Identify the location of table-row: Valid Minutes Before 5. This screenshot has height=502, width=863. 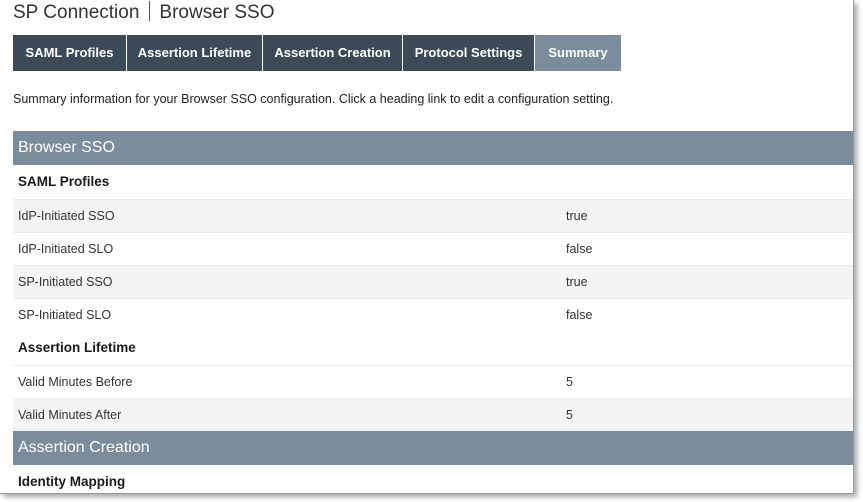
(433, 381).